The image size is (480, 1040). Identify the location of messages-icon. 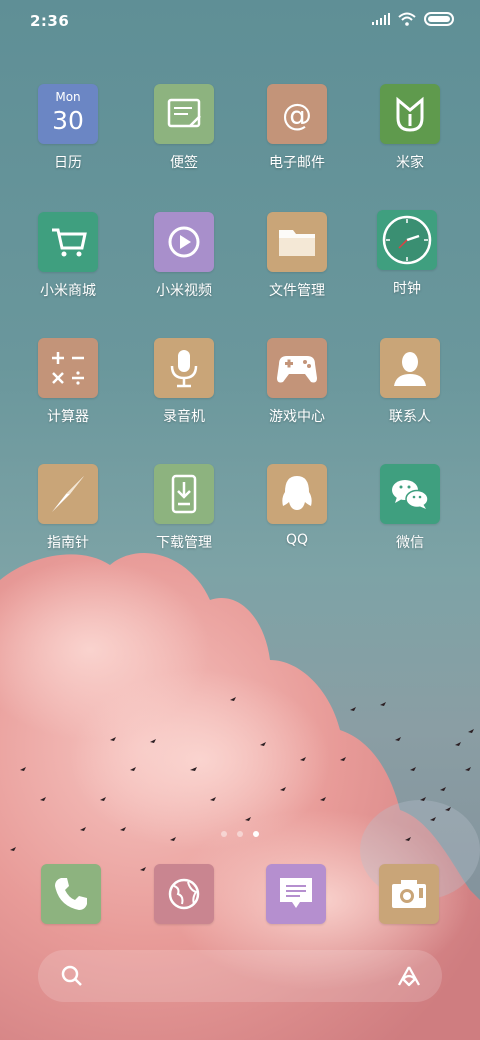
(296, 893).